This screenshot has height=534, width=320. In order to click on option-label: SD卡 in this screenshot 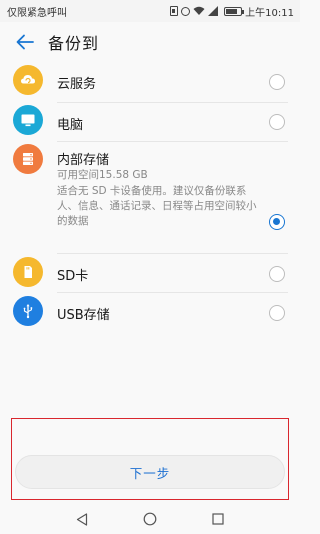, I will do `click(73, 276)`.